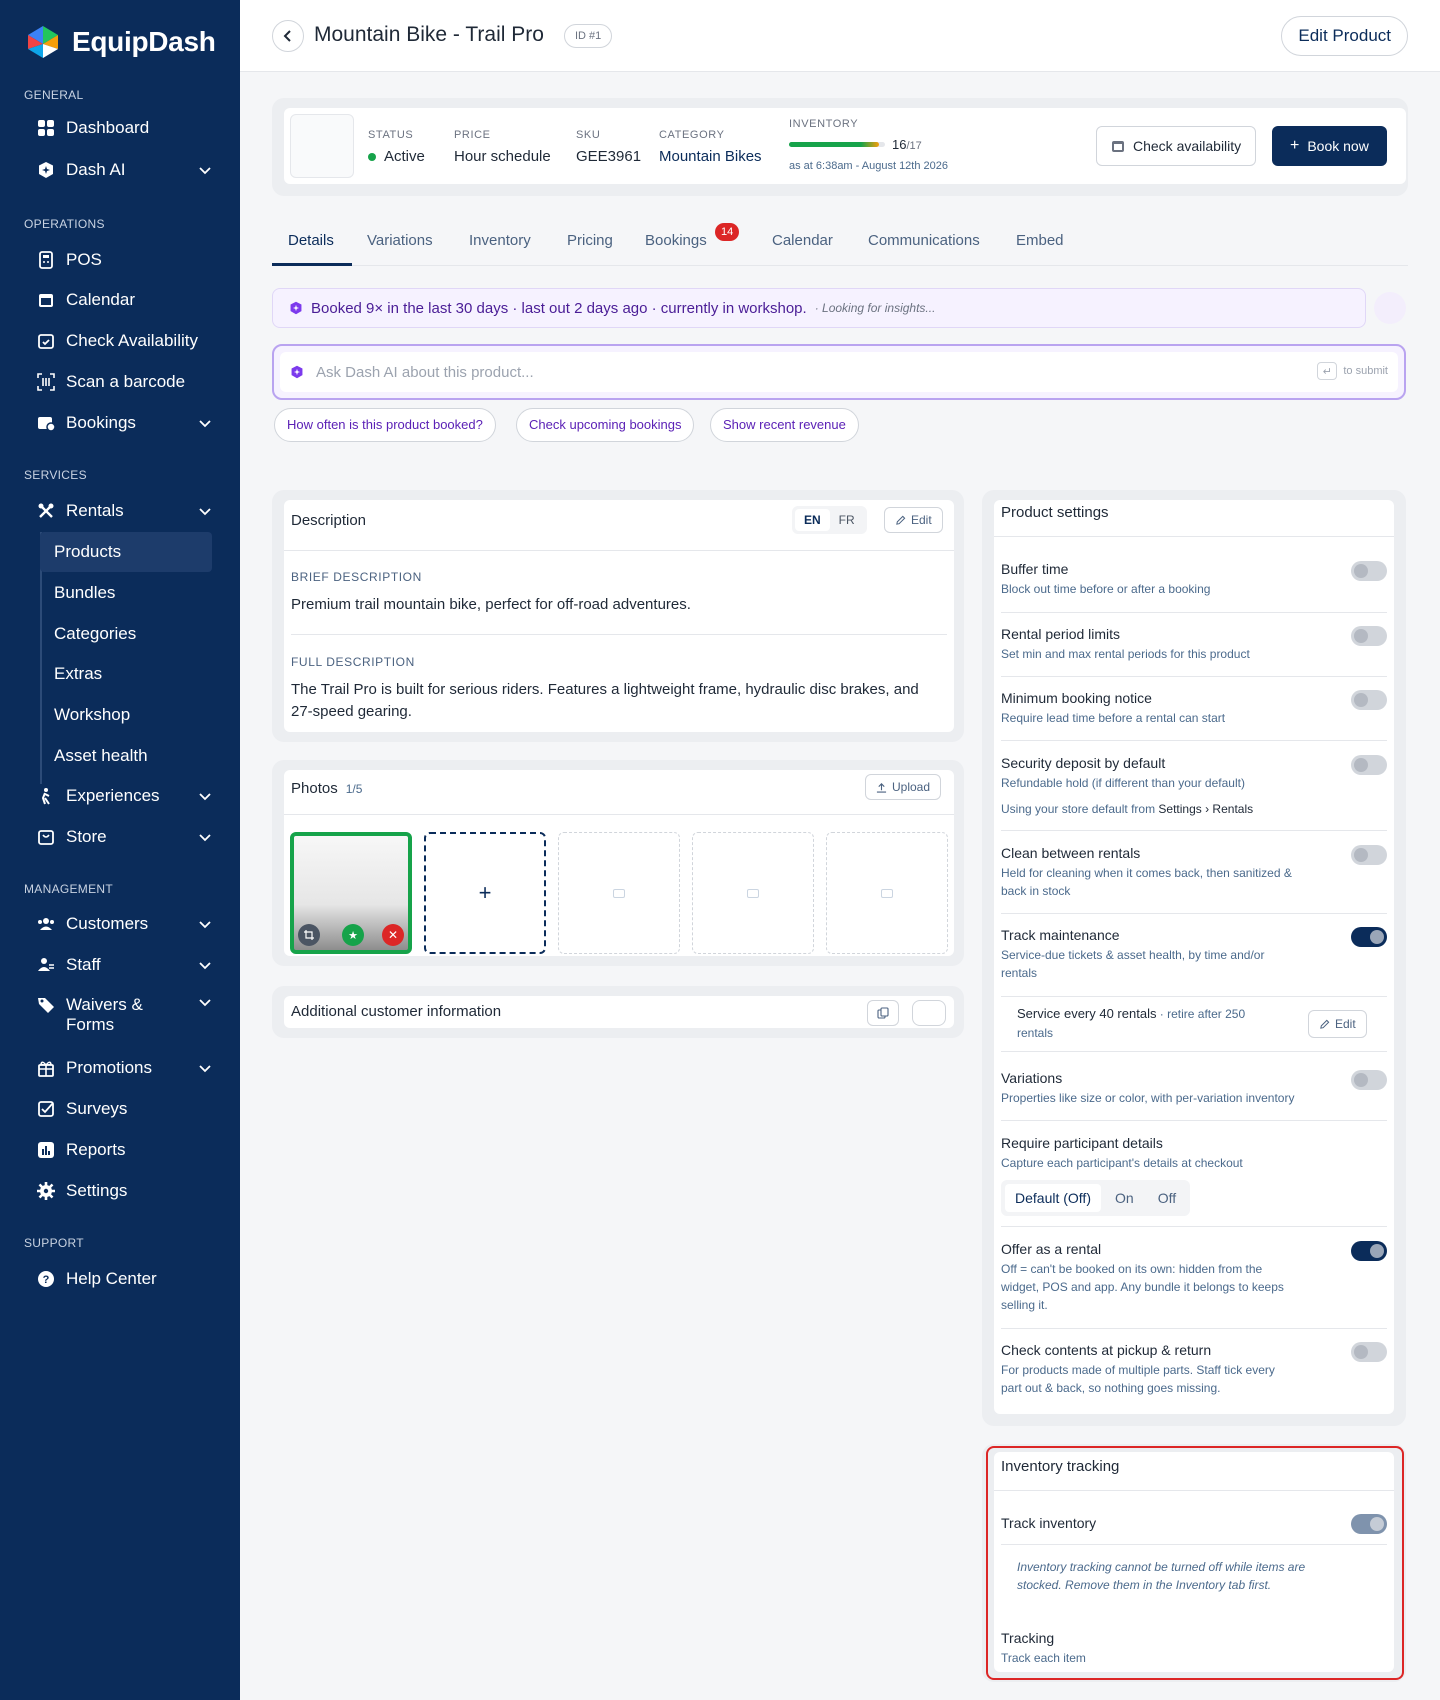 The width and height of the screenshot is (1440, 1700). Describe the element at coordinates (311, 240) in the screenshot. I see `tab-details: Details` at that location.